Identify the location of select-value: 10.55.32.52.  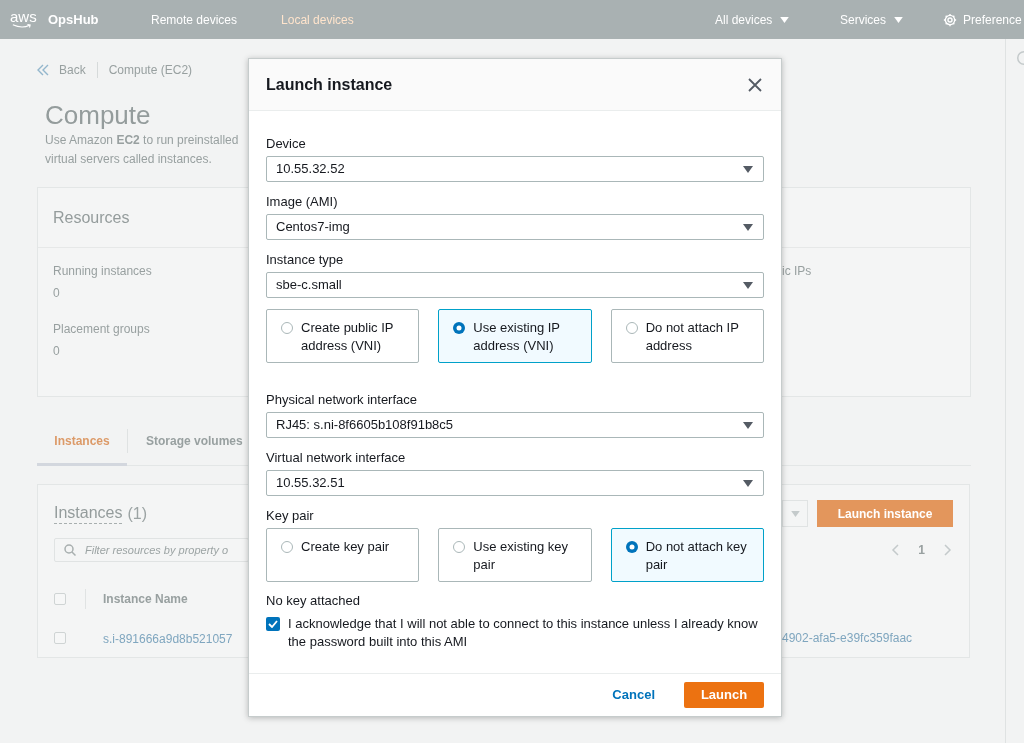
(310, 169).